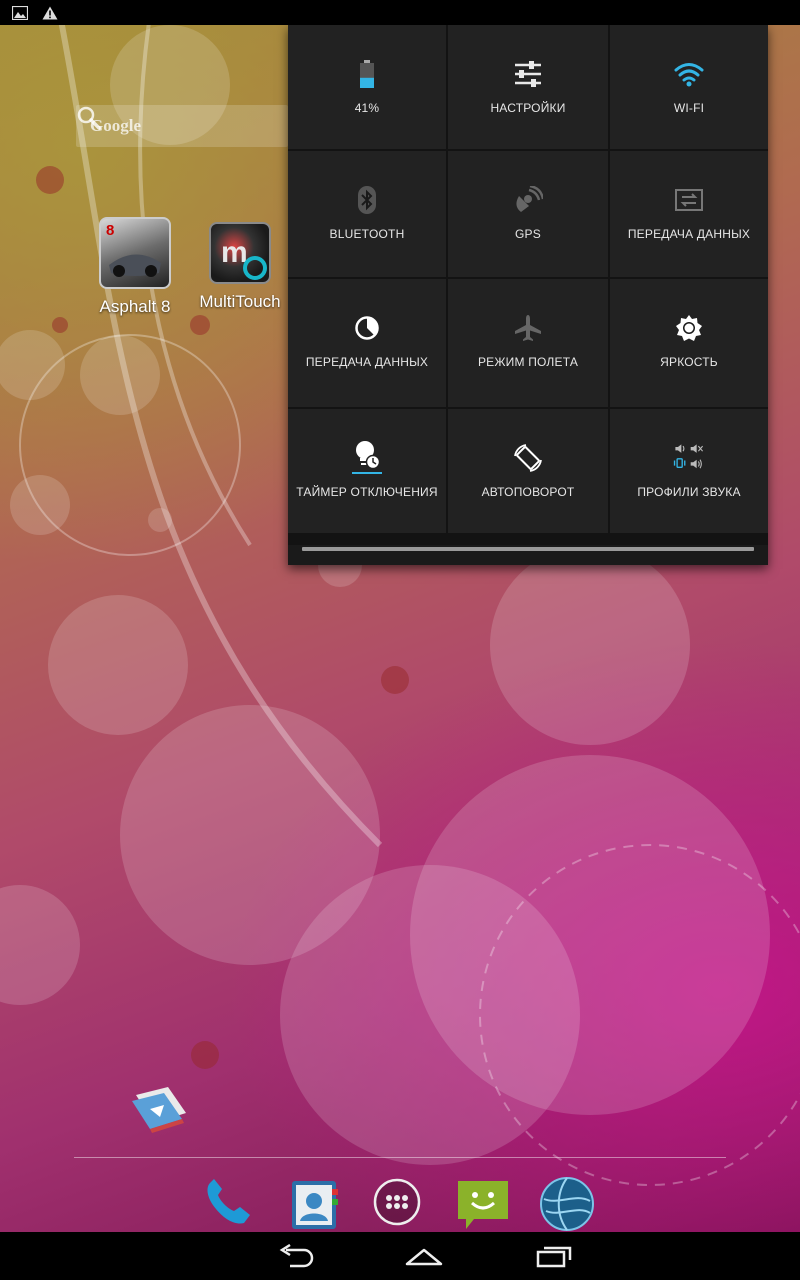 This screenshot has width=800, height=1280. I want to click on tile-bluetooth: BLUETOOTH, so click(367, 214).